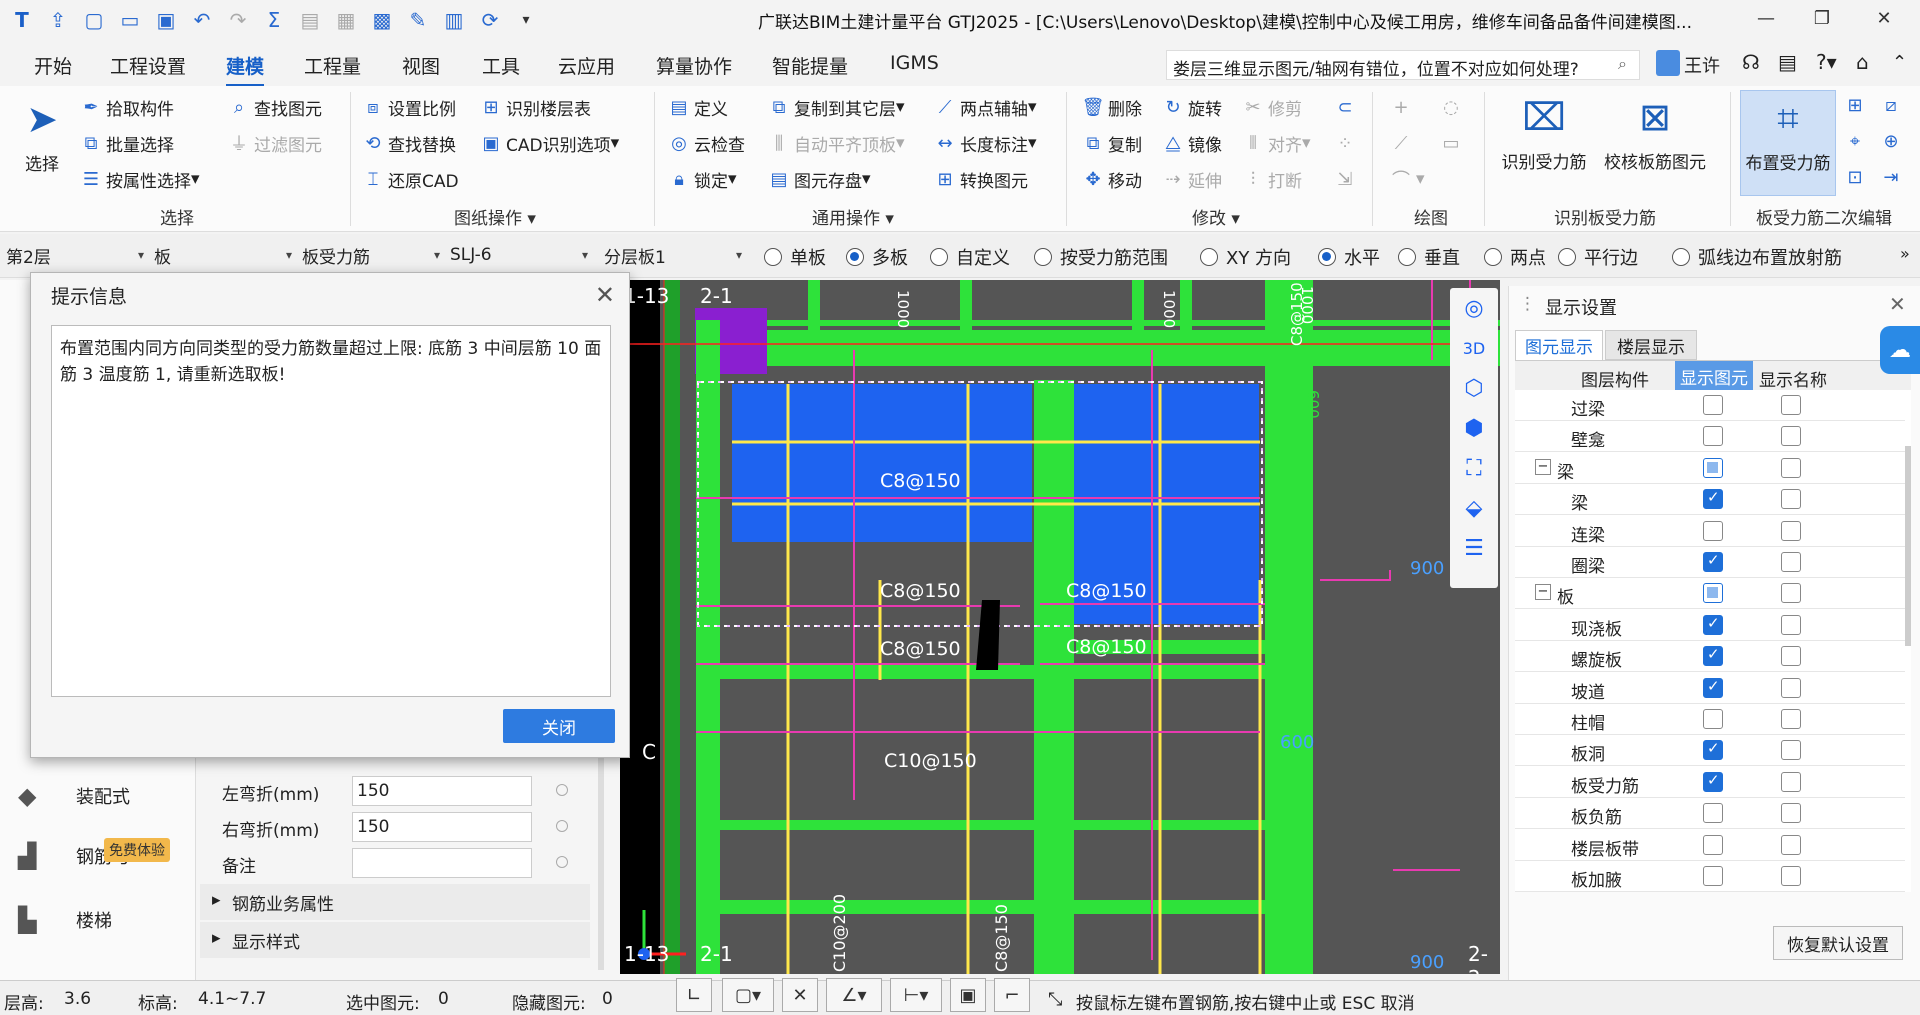 Image resolution: width=1920 pixels, height=1015 pixels. What do you see at coordinates (238, 20) in the screenshot?
I see `redo-icon: ↷` at bounding box center [238, 20].